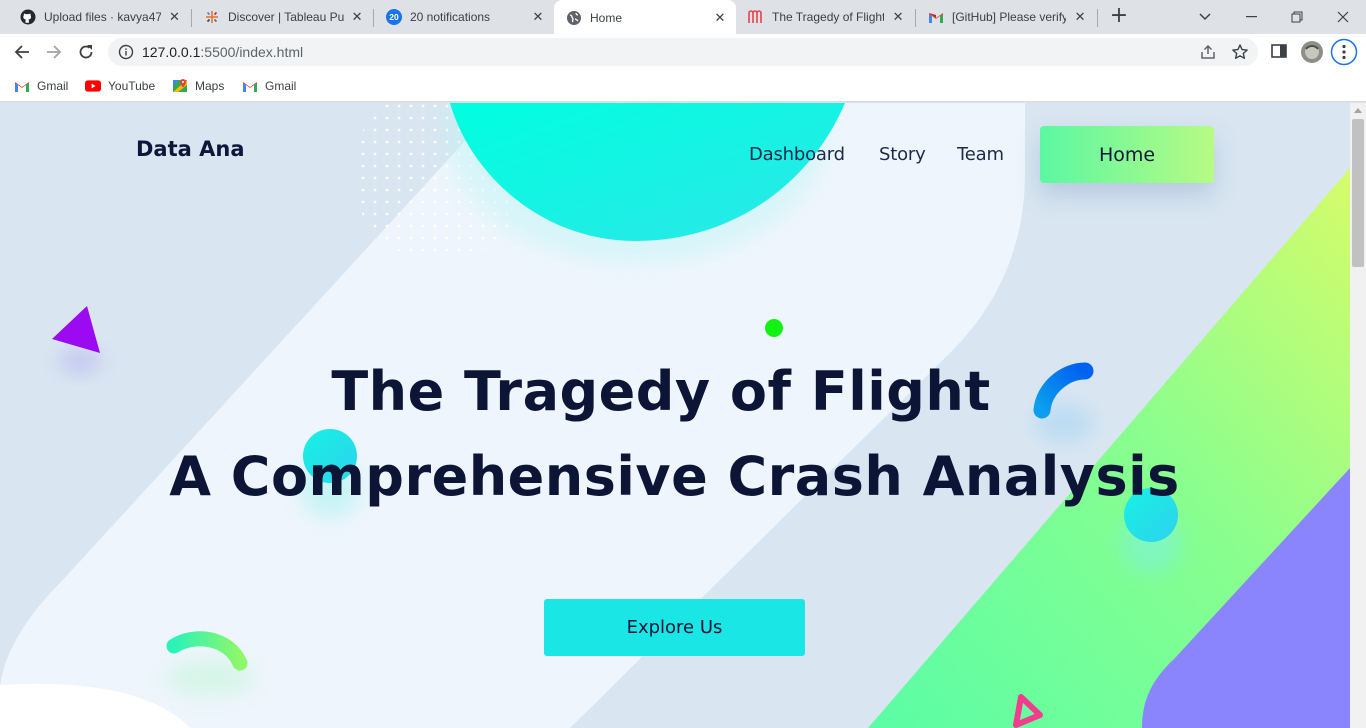 The width and height of the screenshot is (1366, 728). I want to click on purple-triangle, so click(76, 329).